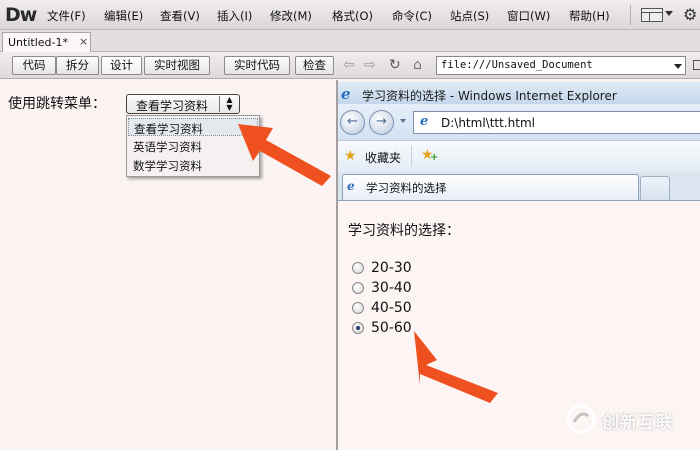  What do you see at coordinates (350, 156) in the screenshot?
I see `star-icon: ★` at bounding box center [350, 156].